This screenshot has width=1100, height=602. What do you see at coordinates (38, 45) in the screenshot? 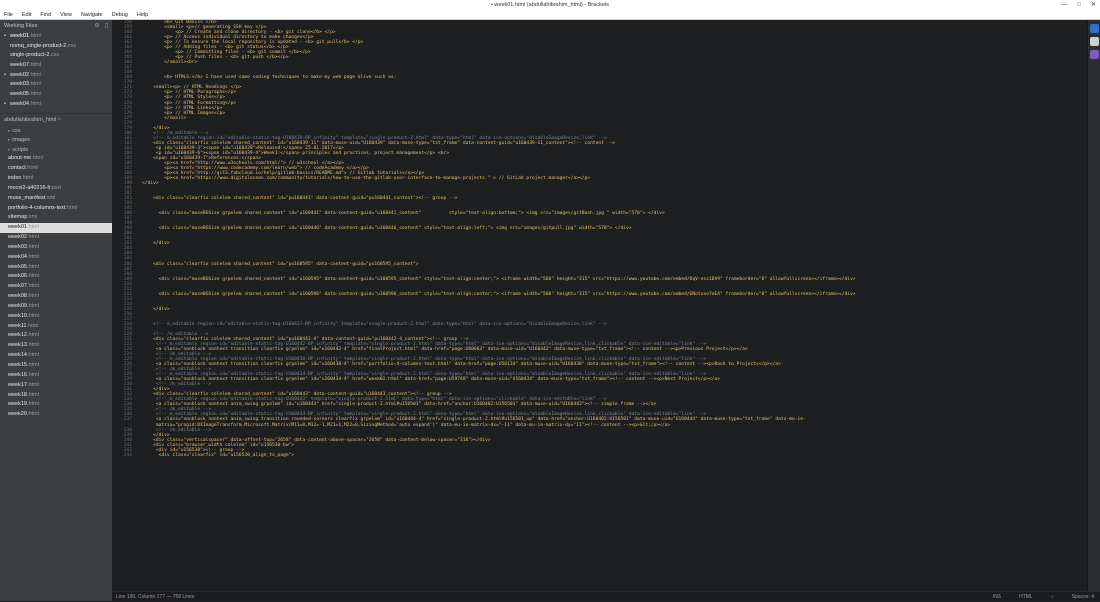
I see `file-name: nomq_single-product-2` at bounding box center [38, 45].